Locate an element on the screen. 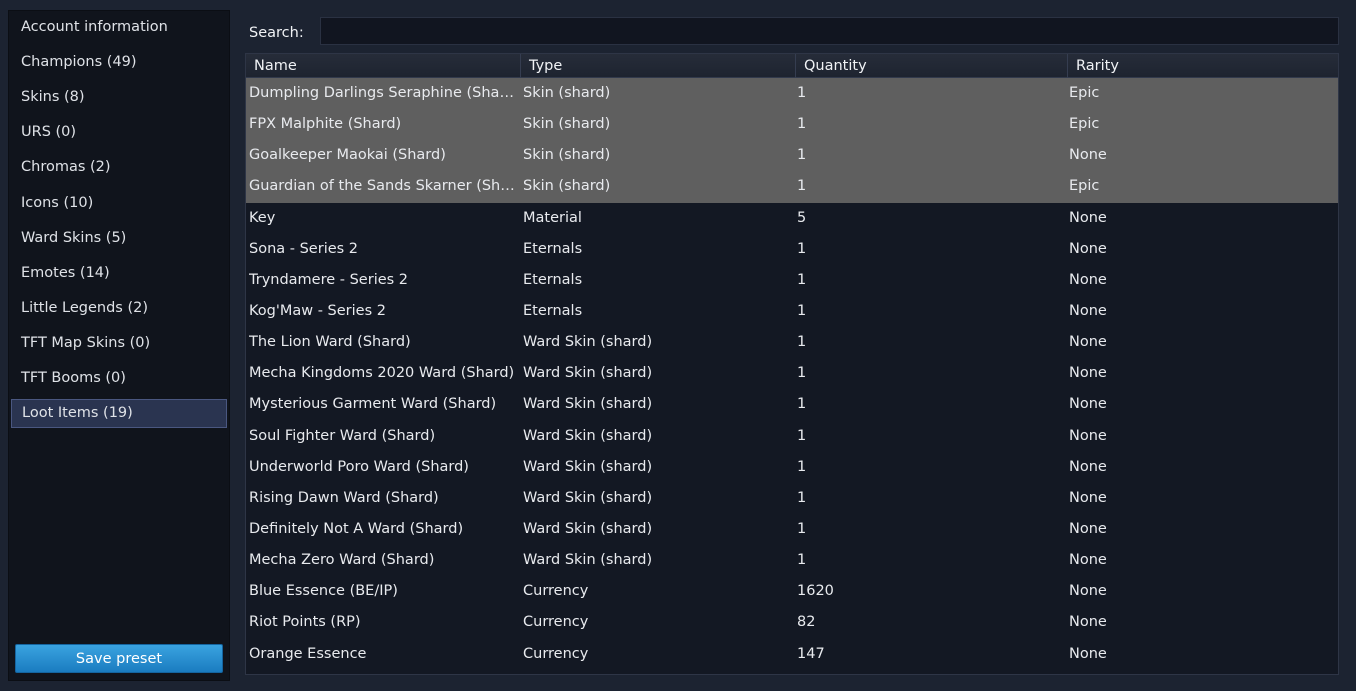 Image resolution: width=1356 pixels, height=691 pixels. cell-name: Sona - Series 2 is located at coordinates (304, 248).